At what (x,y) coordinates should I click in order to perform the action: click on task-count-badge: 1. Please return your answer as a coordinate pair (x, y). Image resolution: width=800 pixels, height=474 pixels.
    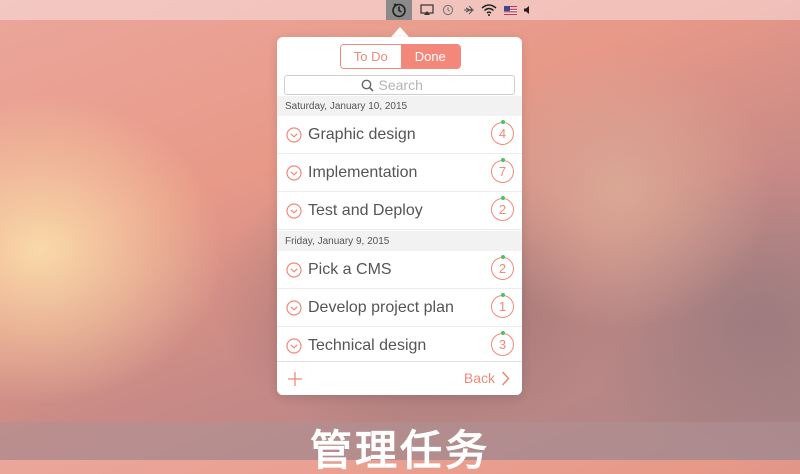
    Looking at the image, I should click on (502, 306).